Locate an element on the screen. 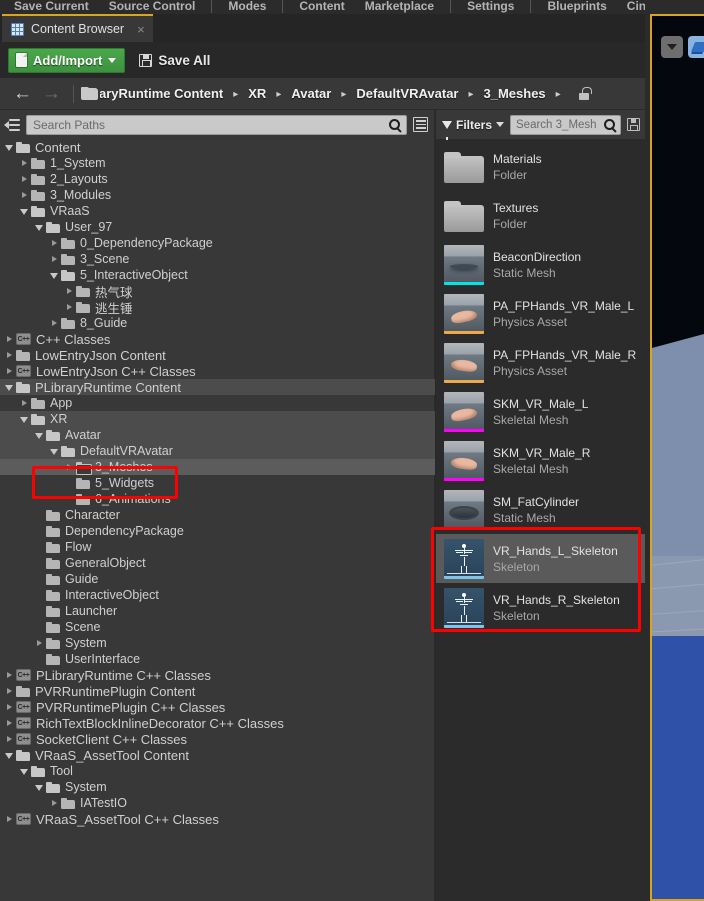  asset-item: BeaconDirection Static Mesh is located at coordinates (540, 264).